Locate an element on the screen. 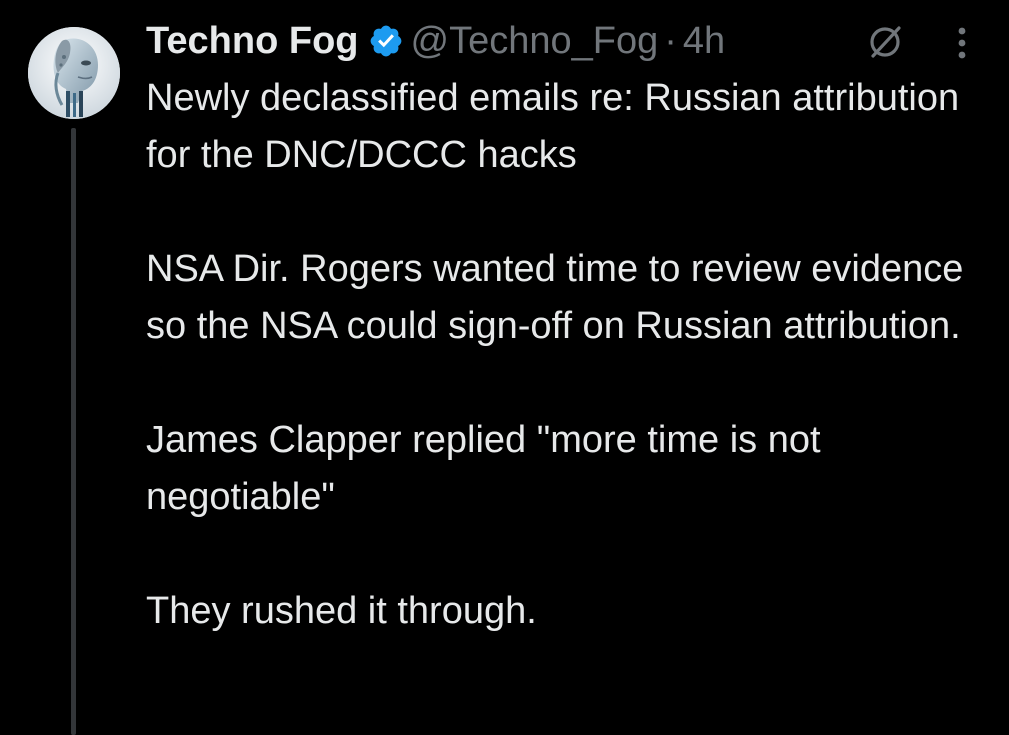 Image resolution: width=1009 pixels, height=735 pixels. timestamp: 4h is located at coordinates (704, 41).